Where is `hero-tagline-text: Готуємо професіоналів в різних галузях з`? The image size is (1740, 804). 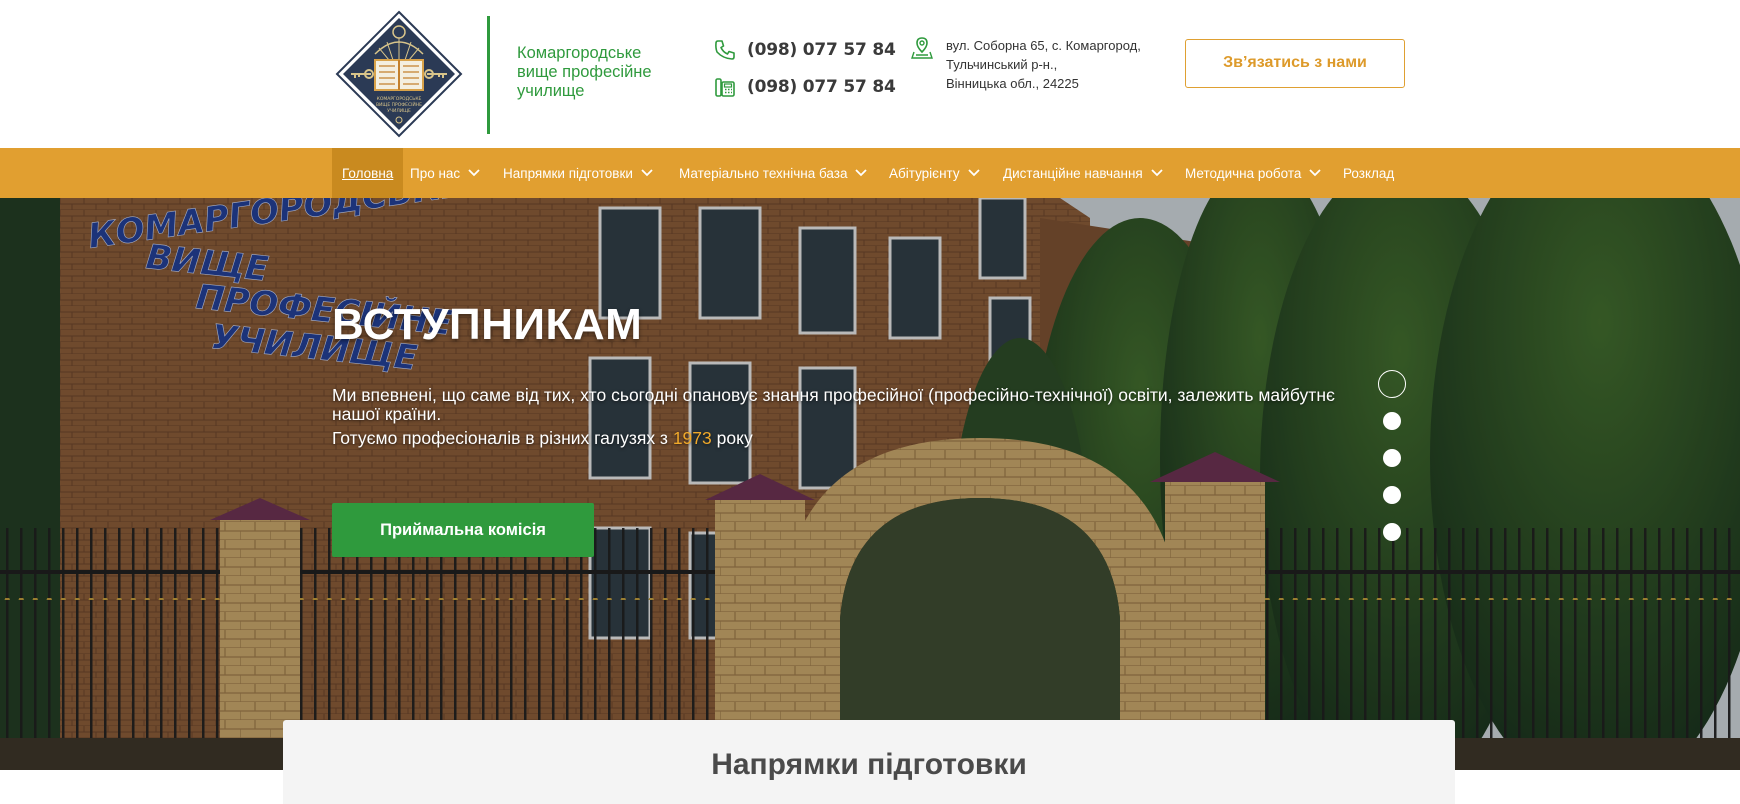
hero-tagline-text: Готуємо професіоналів в різних галузях з is located at coordinates (502, 438).